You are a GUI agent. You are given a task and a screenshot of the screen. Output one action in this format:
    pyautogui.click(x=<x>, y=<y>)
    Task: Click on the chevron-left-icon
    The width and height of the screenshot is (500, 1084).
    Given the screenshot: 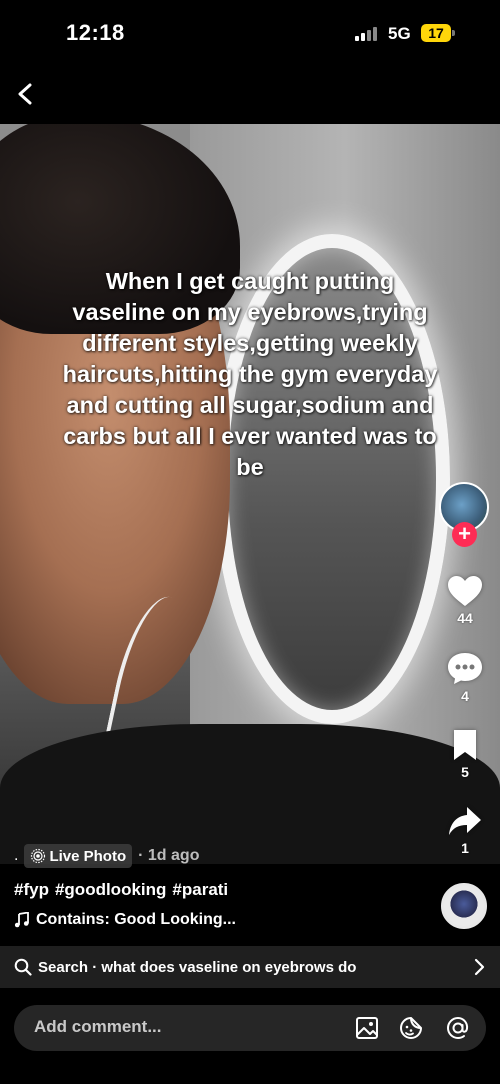 What is the action you would take?
    pyautogui.click(x=25, y=94)
    